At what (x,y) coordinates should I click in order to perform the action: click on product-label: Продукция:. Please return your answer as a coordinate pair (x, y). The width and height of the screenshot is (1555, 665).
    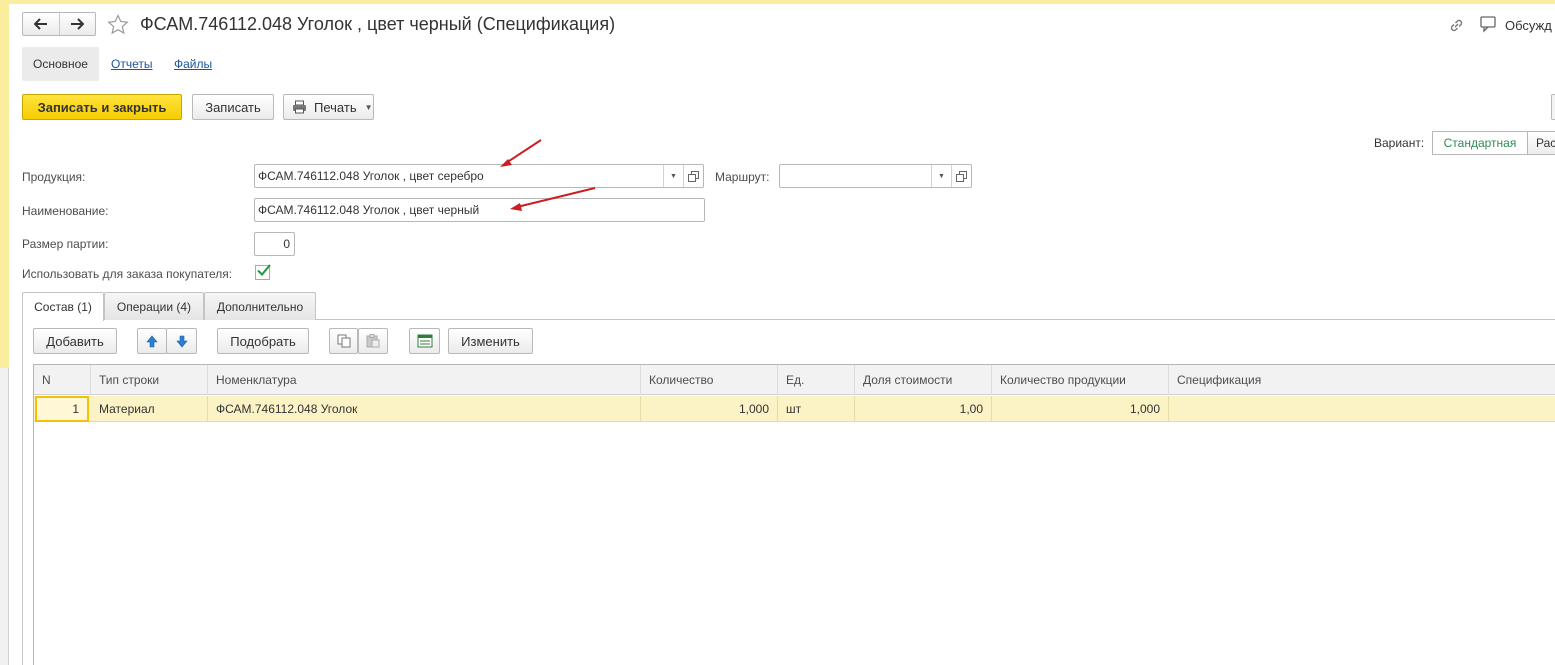
    Looking at the image, I should click on (54, 177).